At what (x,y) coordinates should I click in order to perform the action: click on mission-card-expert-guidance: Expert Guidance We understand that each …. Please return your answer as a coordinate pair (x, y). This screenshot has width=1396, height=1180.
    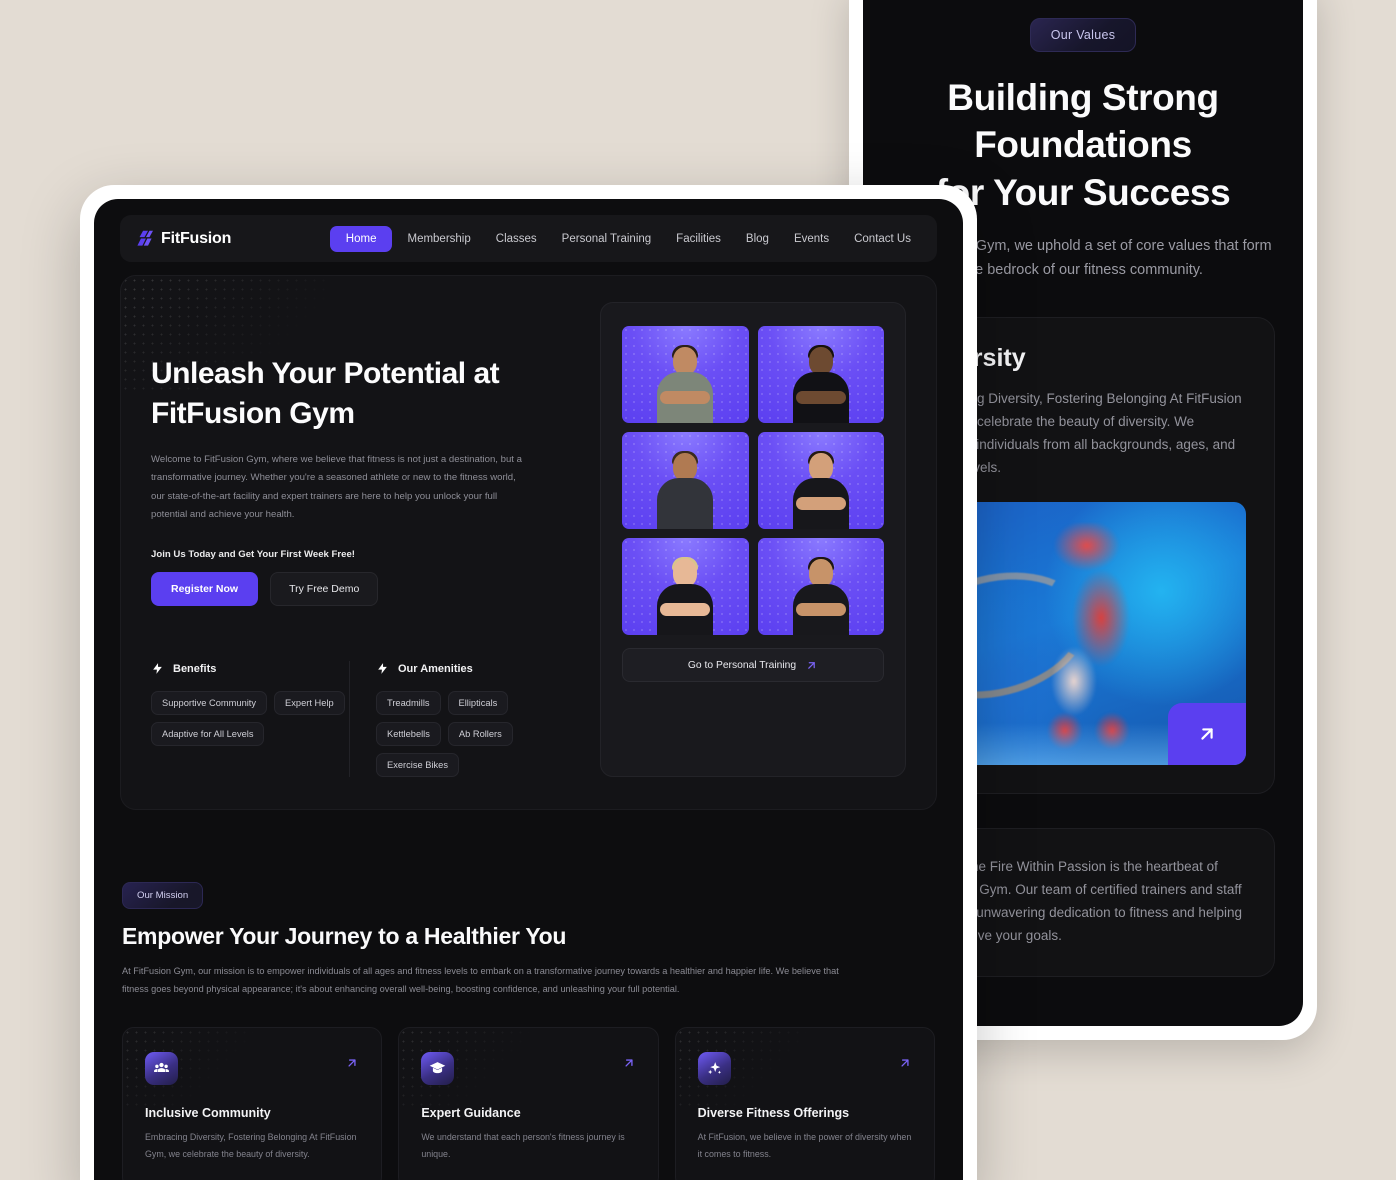
    Looking at the image, I should click on (528, 1103).